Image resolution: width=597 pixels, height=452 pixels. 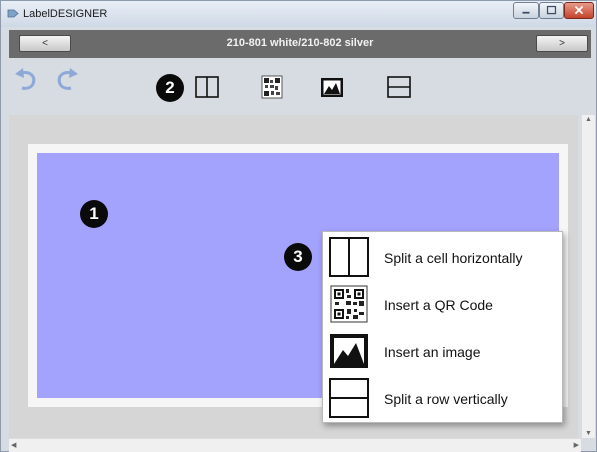 I want to click on previous-label-button: <, so click(x=45, y=43).